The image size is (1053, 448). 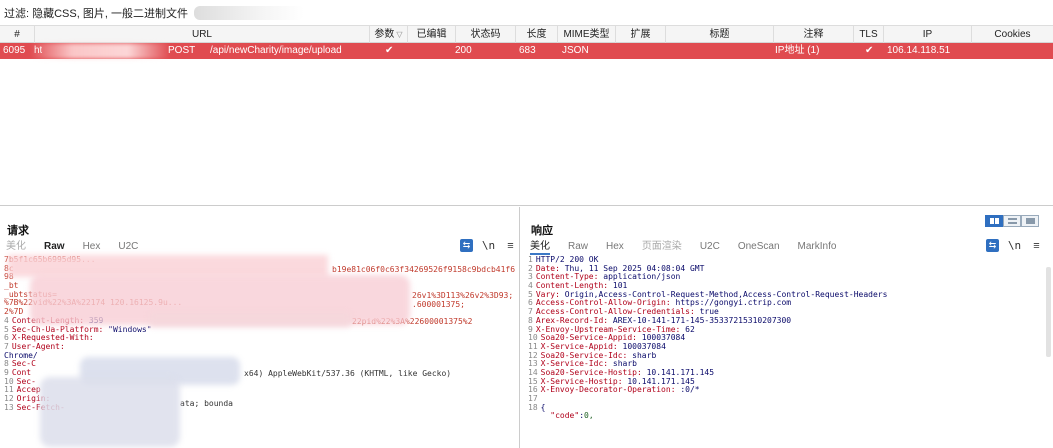 I want to click on code-line: 13 Sec-Fetch-, so click(x=34, y=407).